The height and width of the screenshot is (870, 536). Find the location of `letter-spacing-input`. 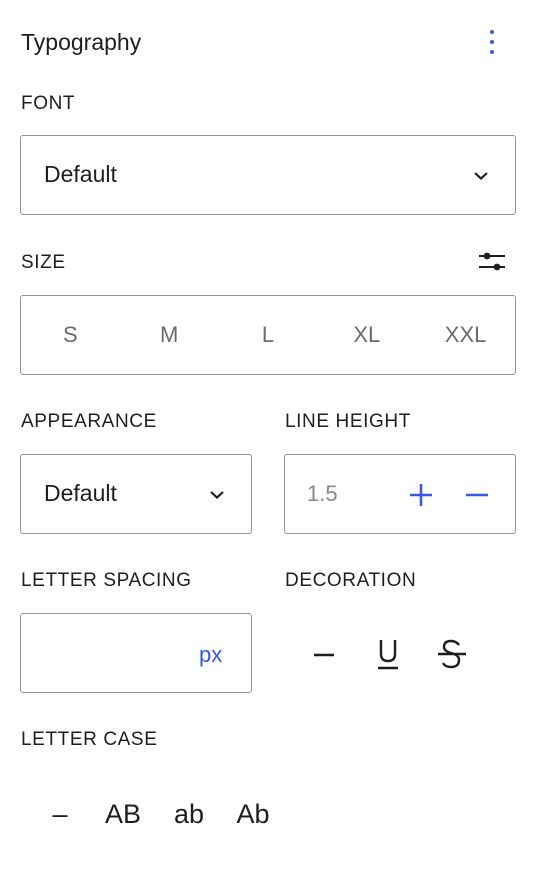

letter-spacing-input is located at coordinates (111, 654).